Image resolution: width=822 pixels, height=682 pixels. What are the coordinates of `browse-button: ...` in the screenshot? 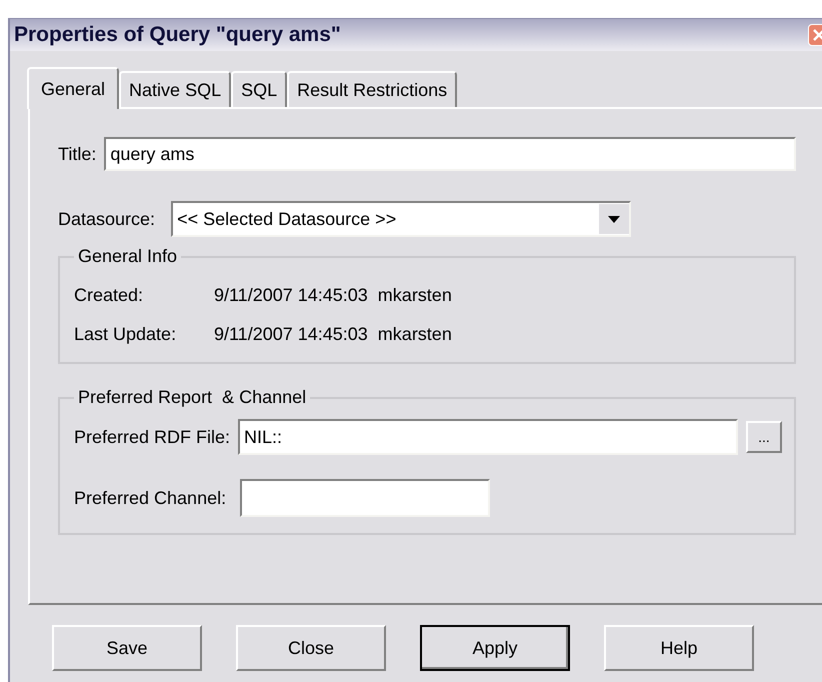 It's located at (764, 437).